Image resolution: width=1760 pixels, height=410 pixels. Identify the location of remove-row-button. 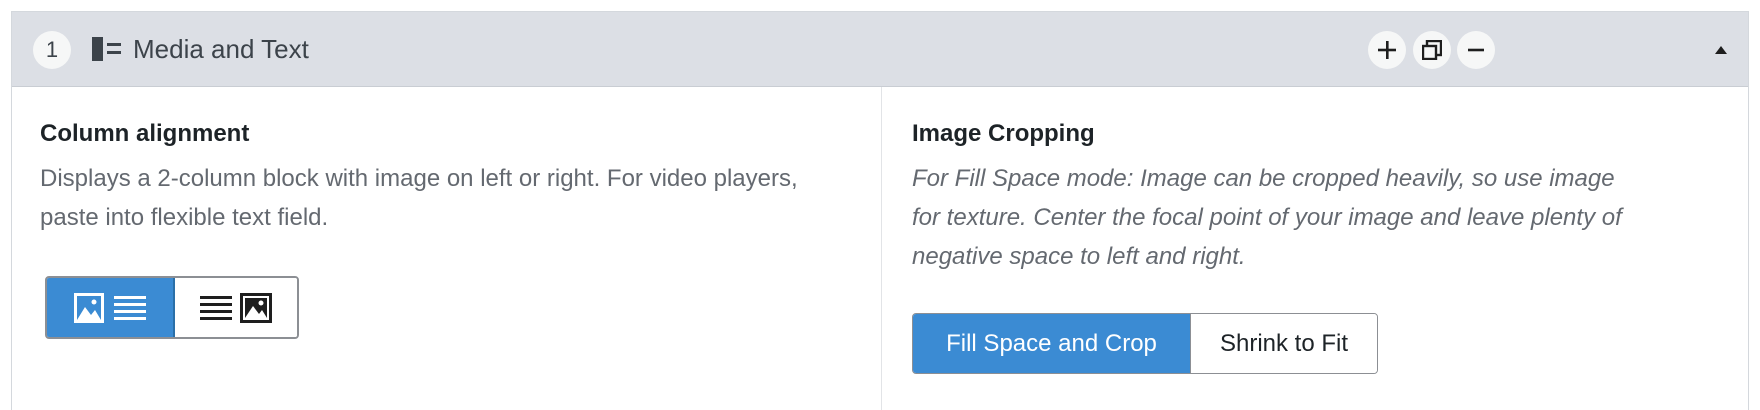
(1476, 50).